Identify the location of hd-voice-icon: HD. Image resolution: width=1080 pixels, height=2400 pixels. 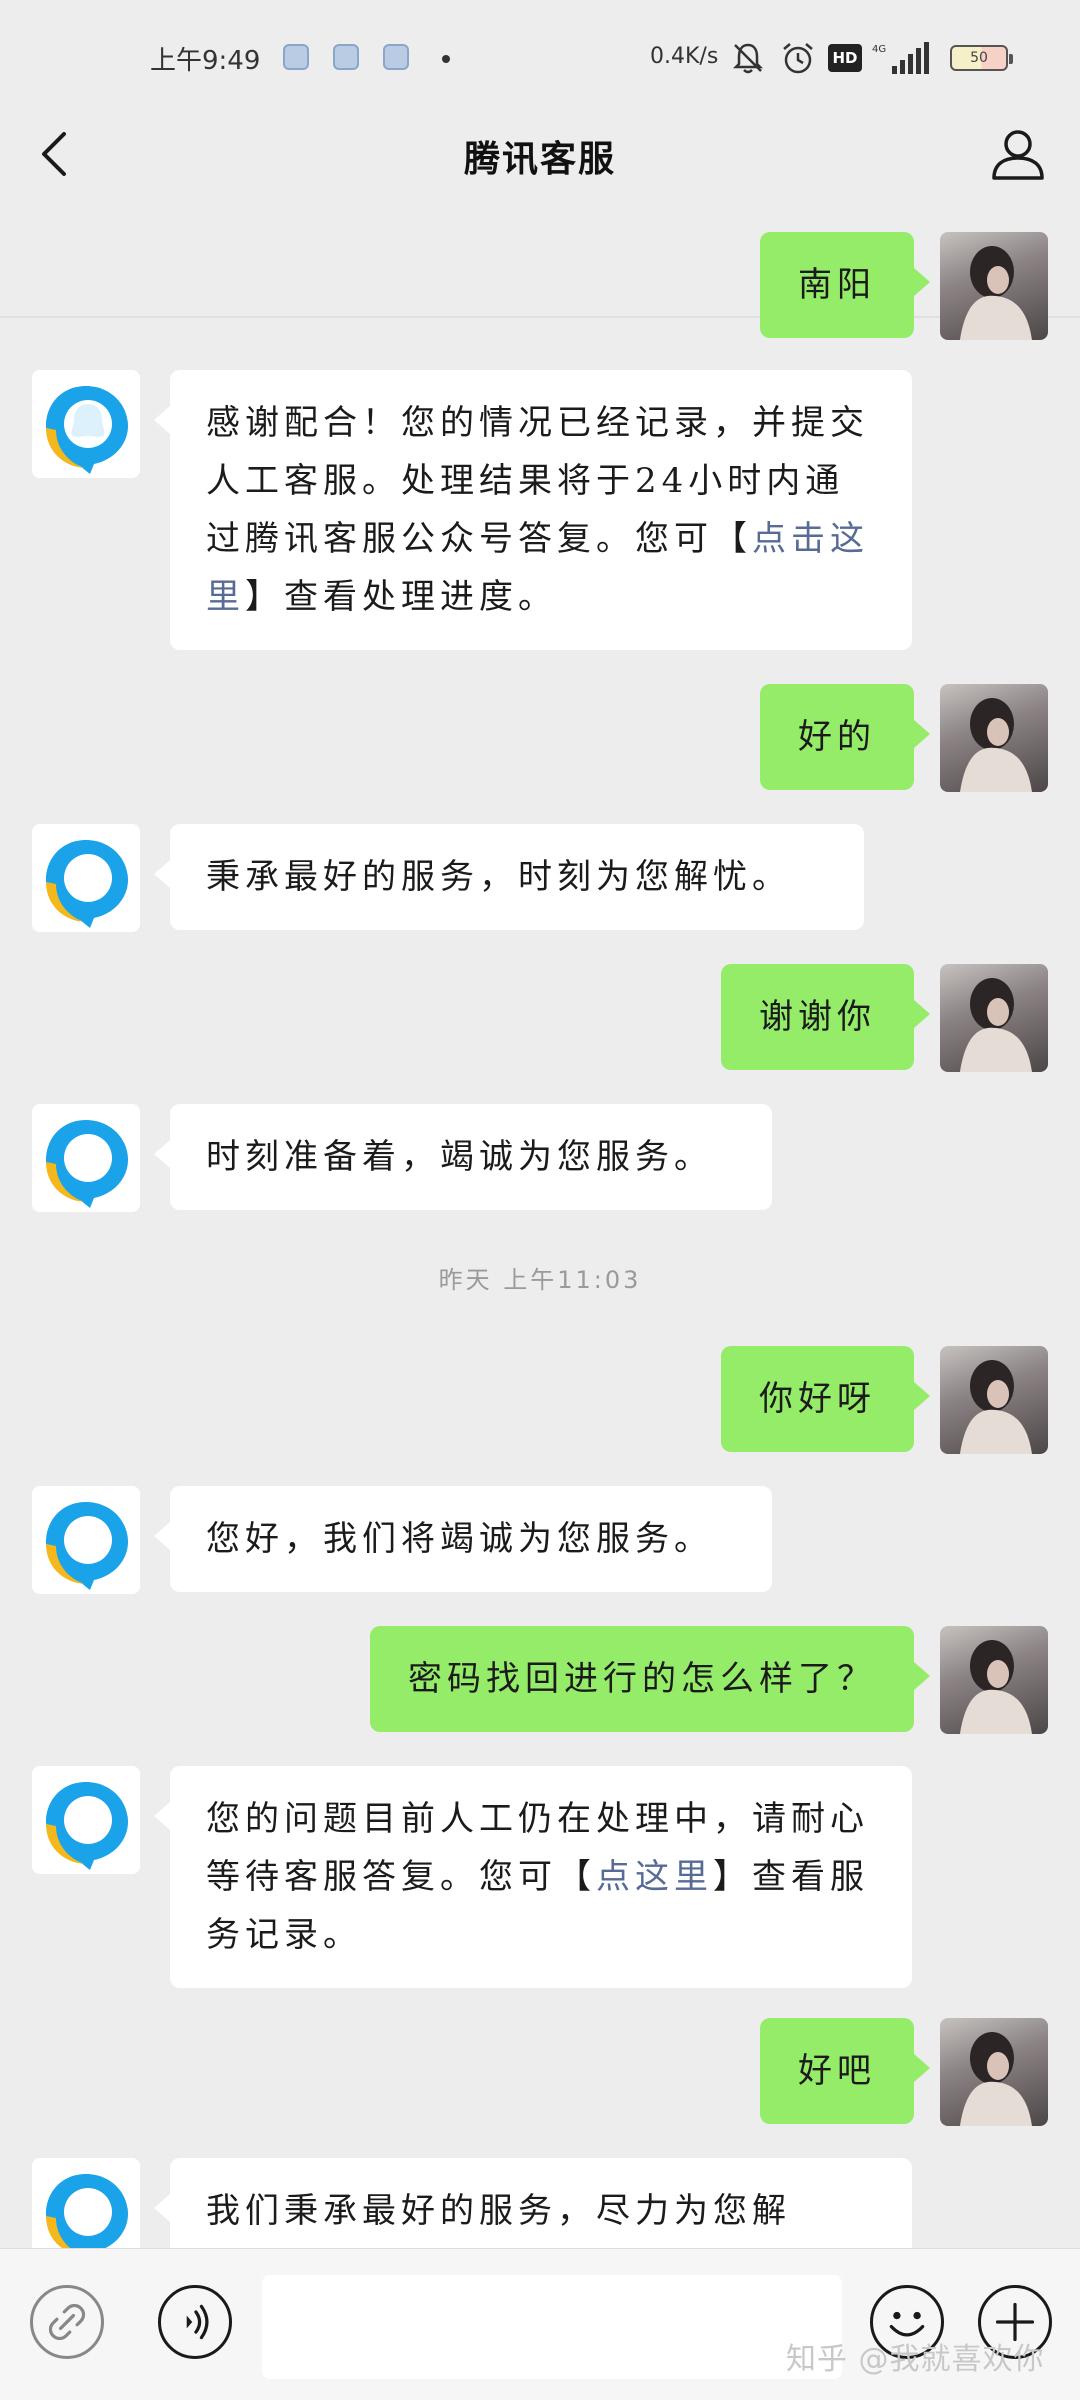
(845, 58).